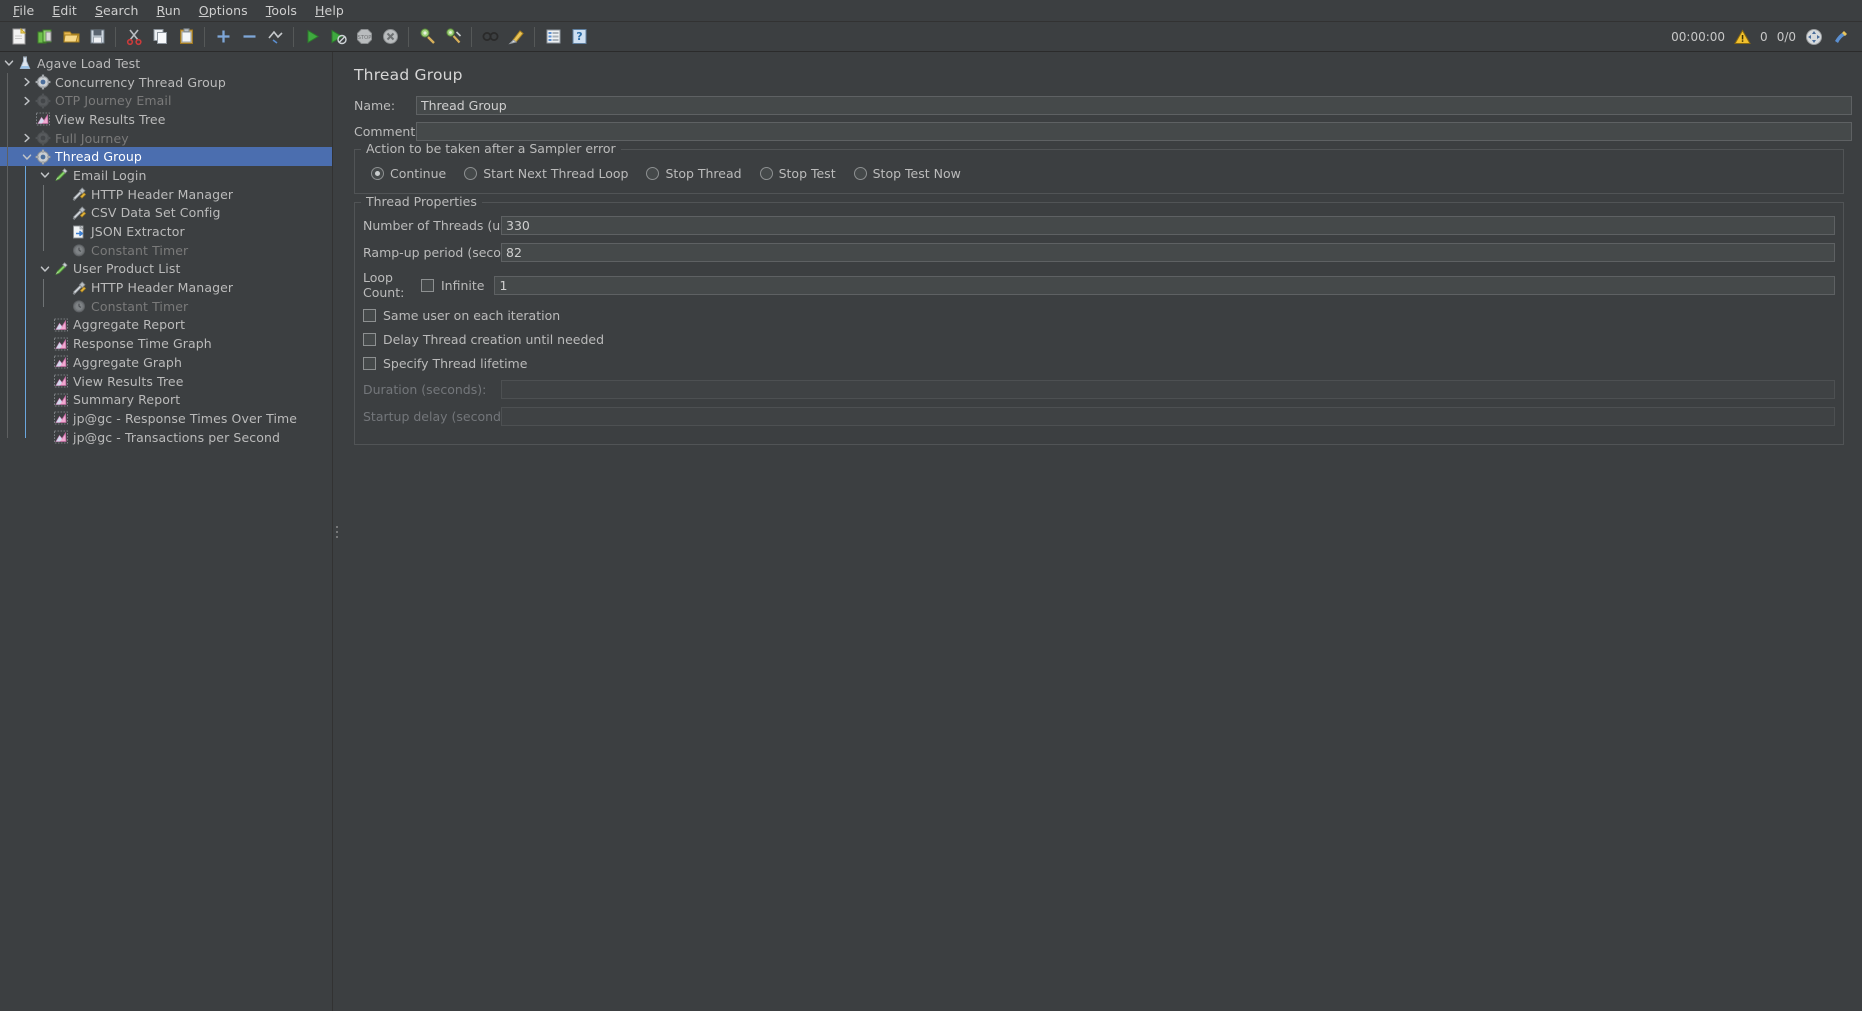 This screenshot has height=1011, width=1862. What do you see at coordinates (329, 10) in the screenshot?
I see `menu-help: Help` at bounding box center [329, 10].